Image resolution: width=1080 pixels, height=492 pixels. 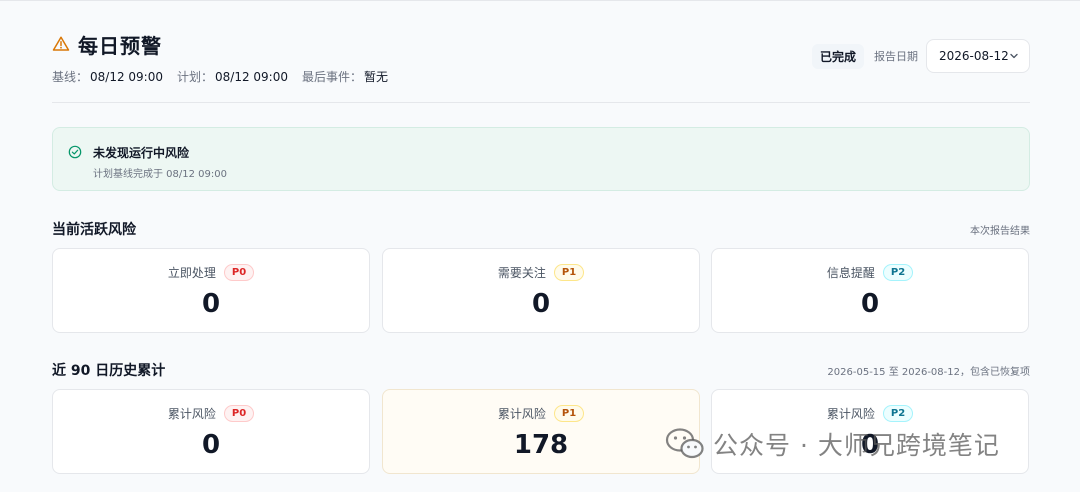 What do you see at coordinates (541, 102) in the screenshot?
I see `header-divider` at bounding box center [541, 102].